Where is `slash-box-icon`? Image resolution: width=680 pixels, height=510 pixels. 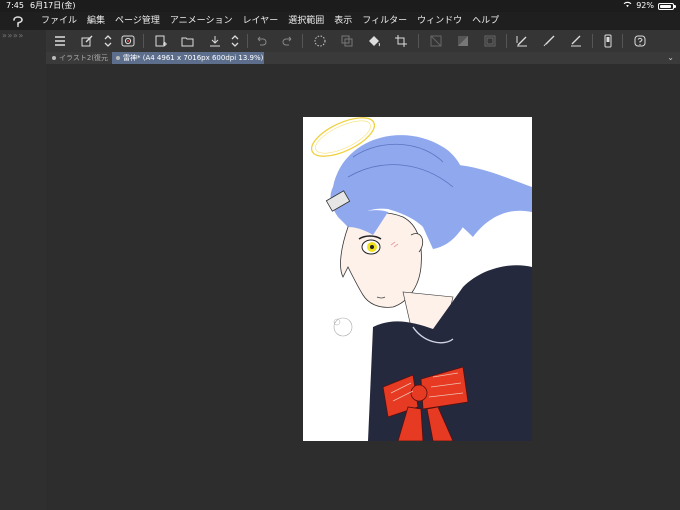 slash-box-icon is located at coordinates (436, 41).